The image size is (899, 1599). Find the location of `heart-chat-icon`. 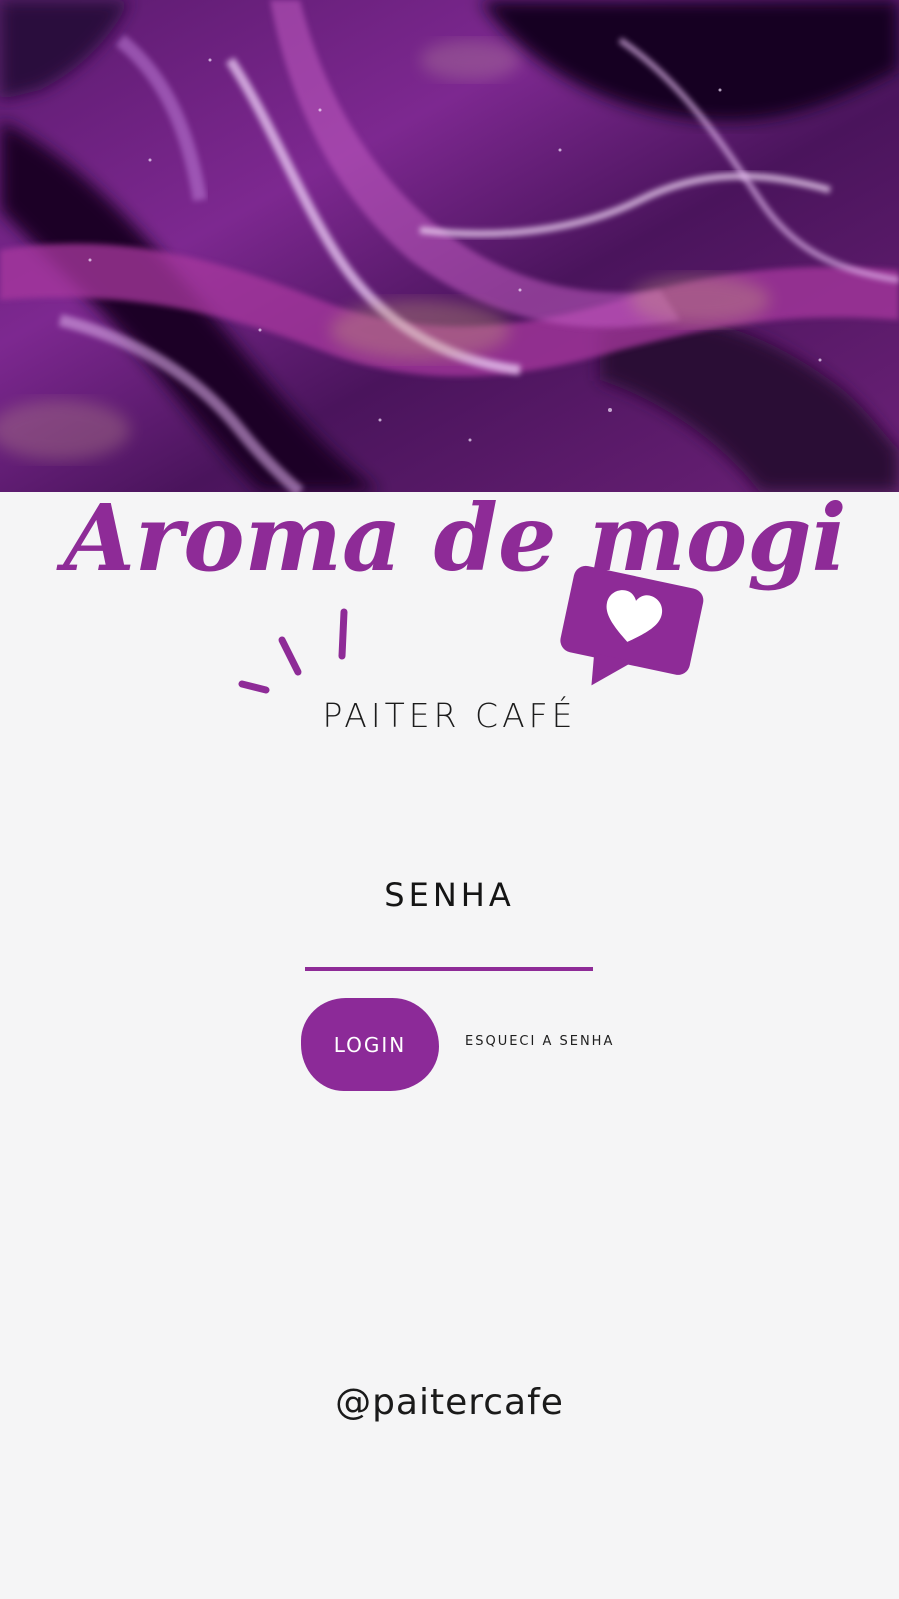

heart-chat-icon is located at coordinates (632, 625).